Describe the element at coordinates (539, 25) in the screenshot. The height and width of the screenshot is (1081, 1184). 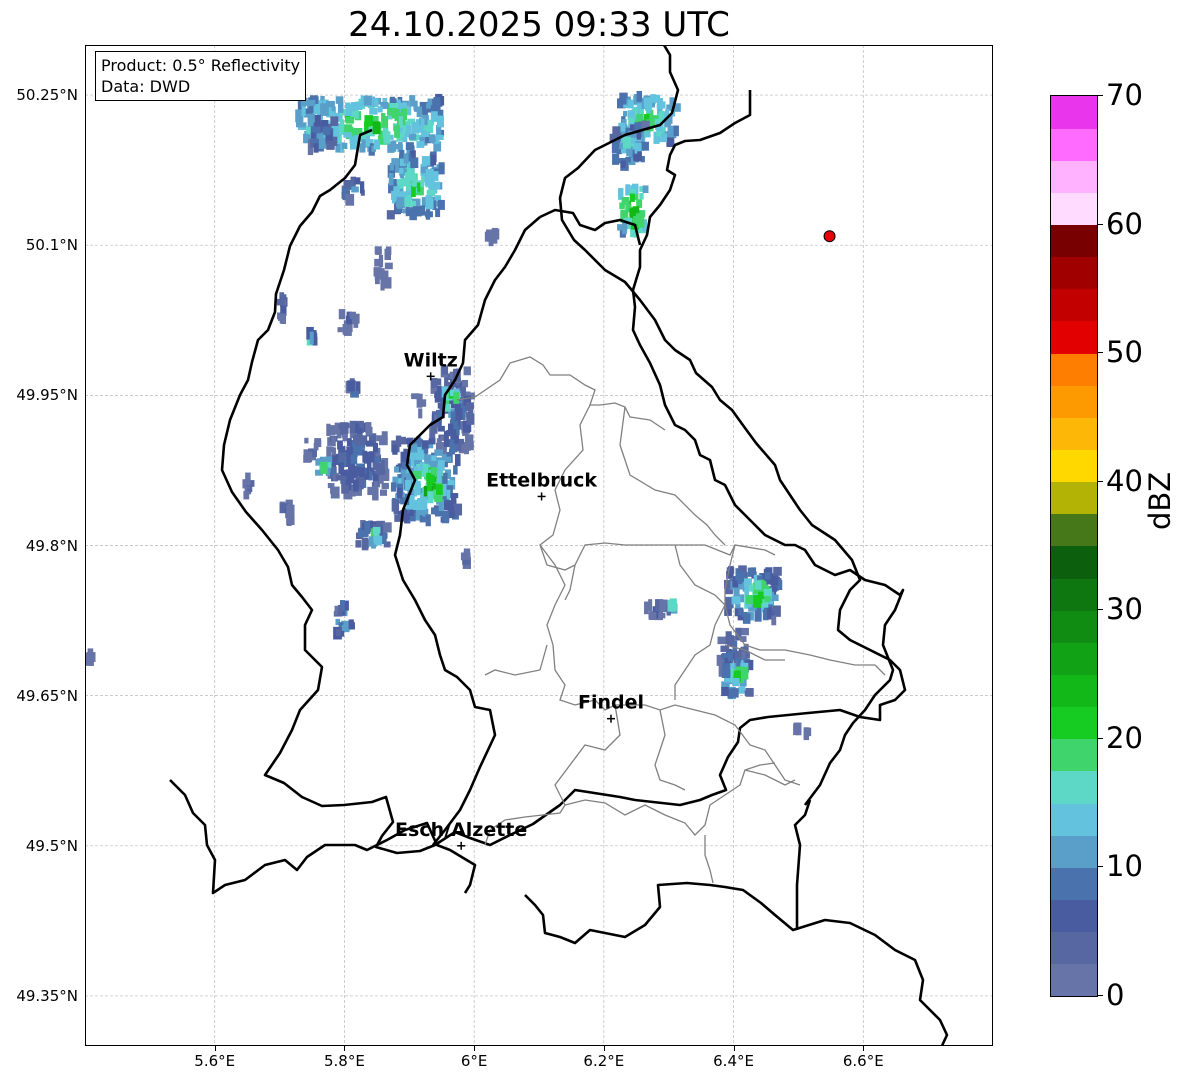
I see `map-title: 24.10.2025 09:33 UTC` at that location.